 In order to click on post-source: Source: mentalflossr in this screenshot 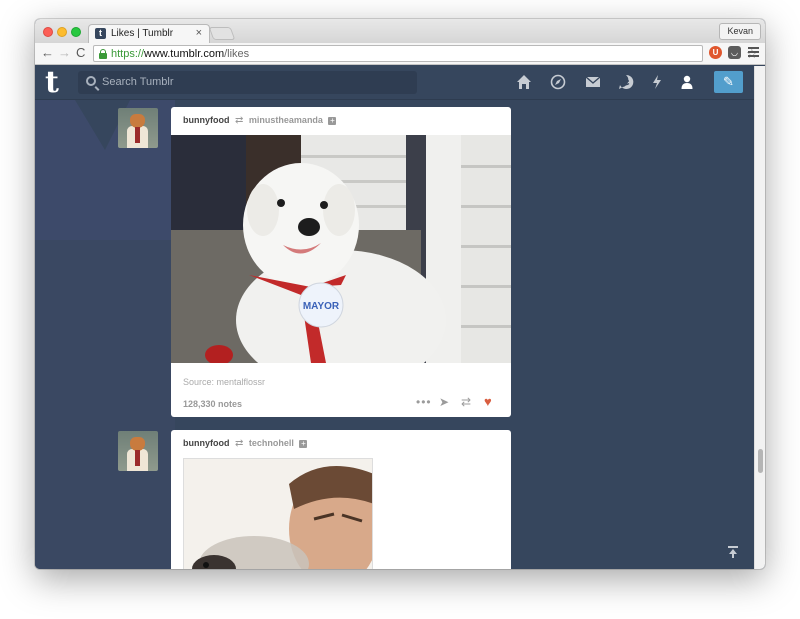, I will do `click(224, 382)`.